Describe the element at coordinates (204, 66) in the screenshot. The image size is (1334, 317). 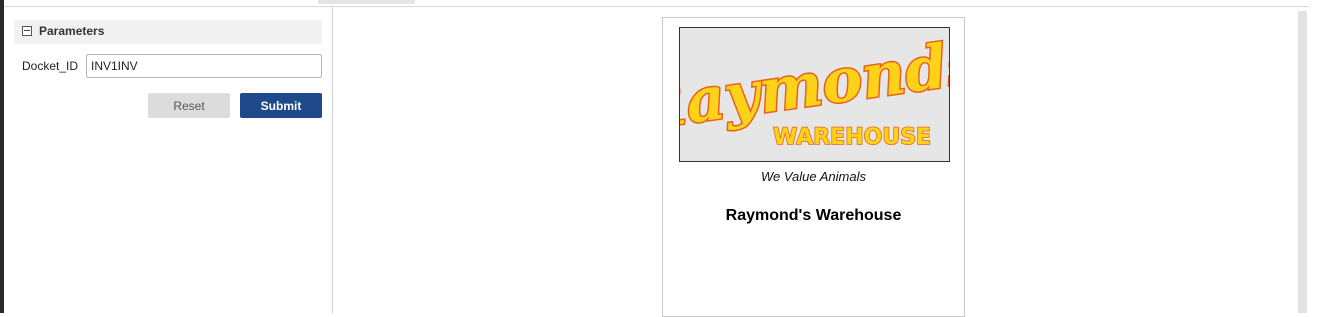
I see `docket-id-input` at that location.